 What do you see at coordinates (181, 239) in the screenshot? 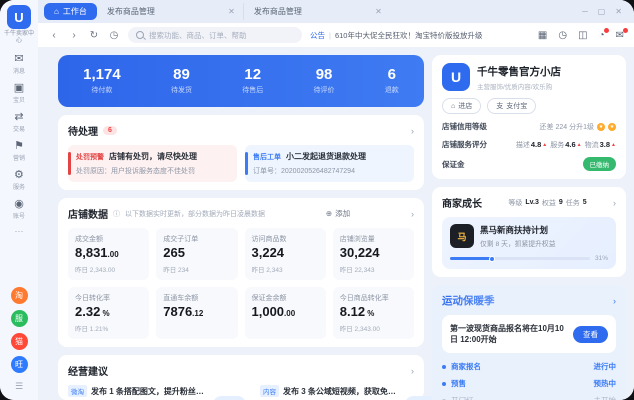
I see `metric-label: 成交子订单` at bounding box center [181, 239].